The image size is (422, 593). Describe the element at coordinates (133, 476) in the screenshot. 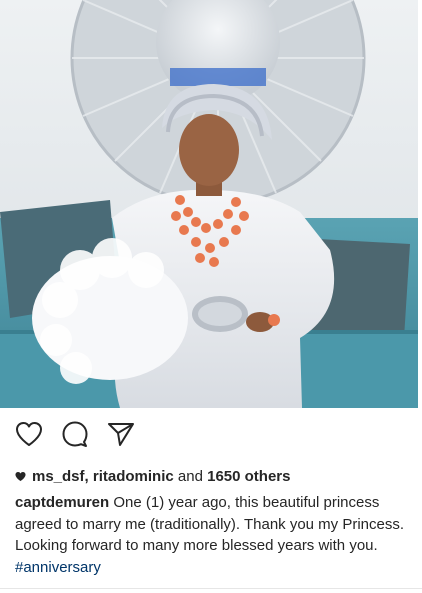

I see `liker-link-2: ritadominic` at that location.